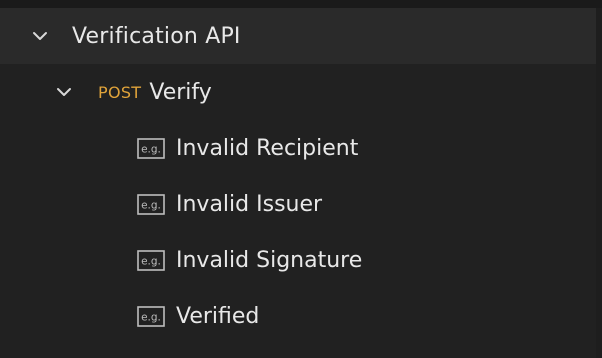  I want to click on scroll-track, so click(599, 183).